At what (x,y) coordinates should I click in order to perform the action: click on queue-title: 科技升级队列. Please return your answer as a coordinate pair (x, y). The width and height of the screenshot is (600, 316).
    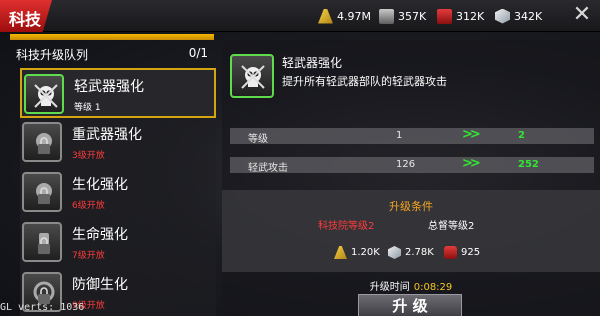
    Looking at the image, I should click on (52, 55).